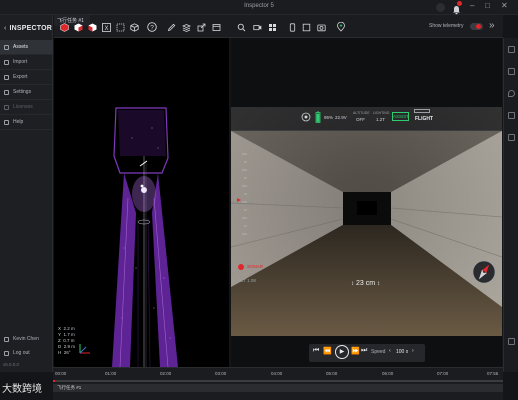 The image size is (518, 400). I want to click on sidebar-item-assets: Assets, so click(26, 47).